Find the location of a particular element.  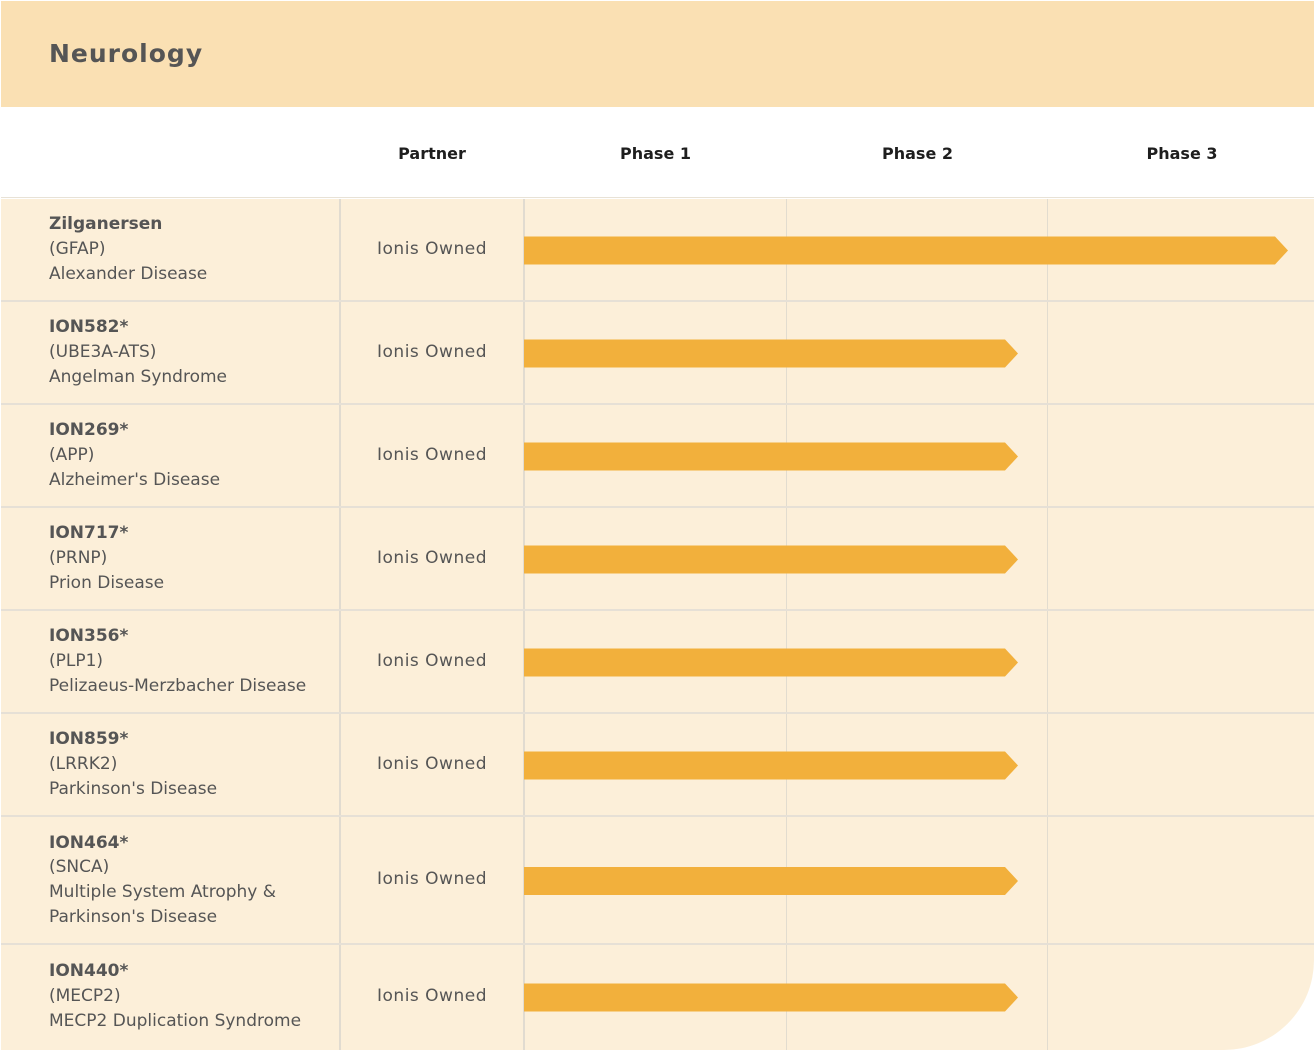

title-bar: Neurology is located at coordinates (657, 54).